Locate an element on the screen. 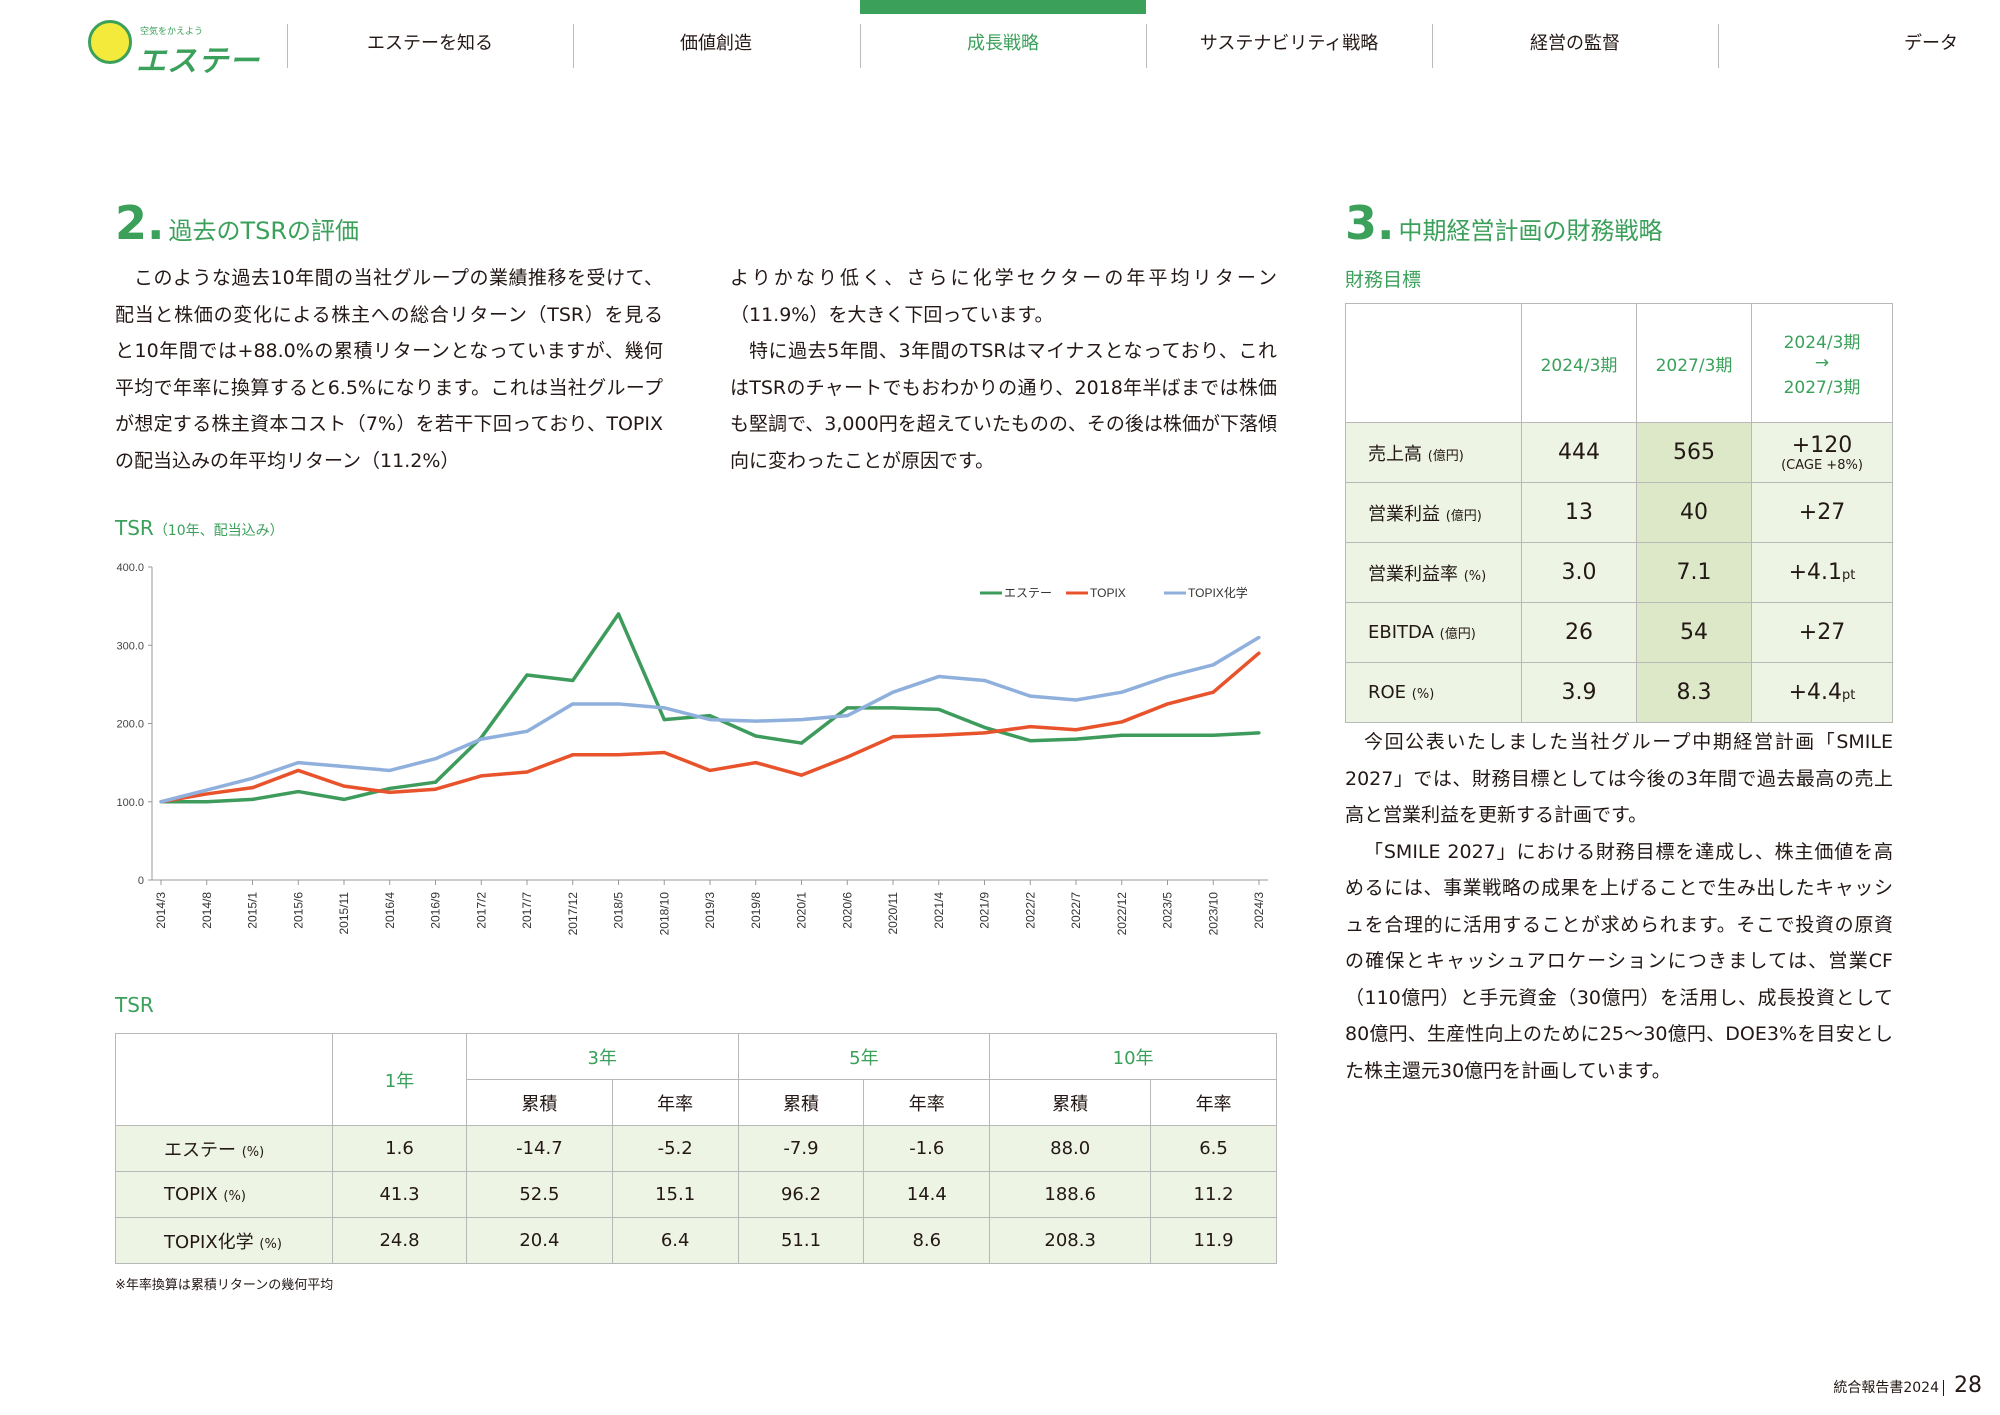 The width and height of the screenshot is (2000, 1415). table-row: 営業利益率 (%) 3.0 7.1 +4.1pt is located at coordinates (1619, 572).